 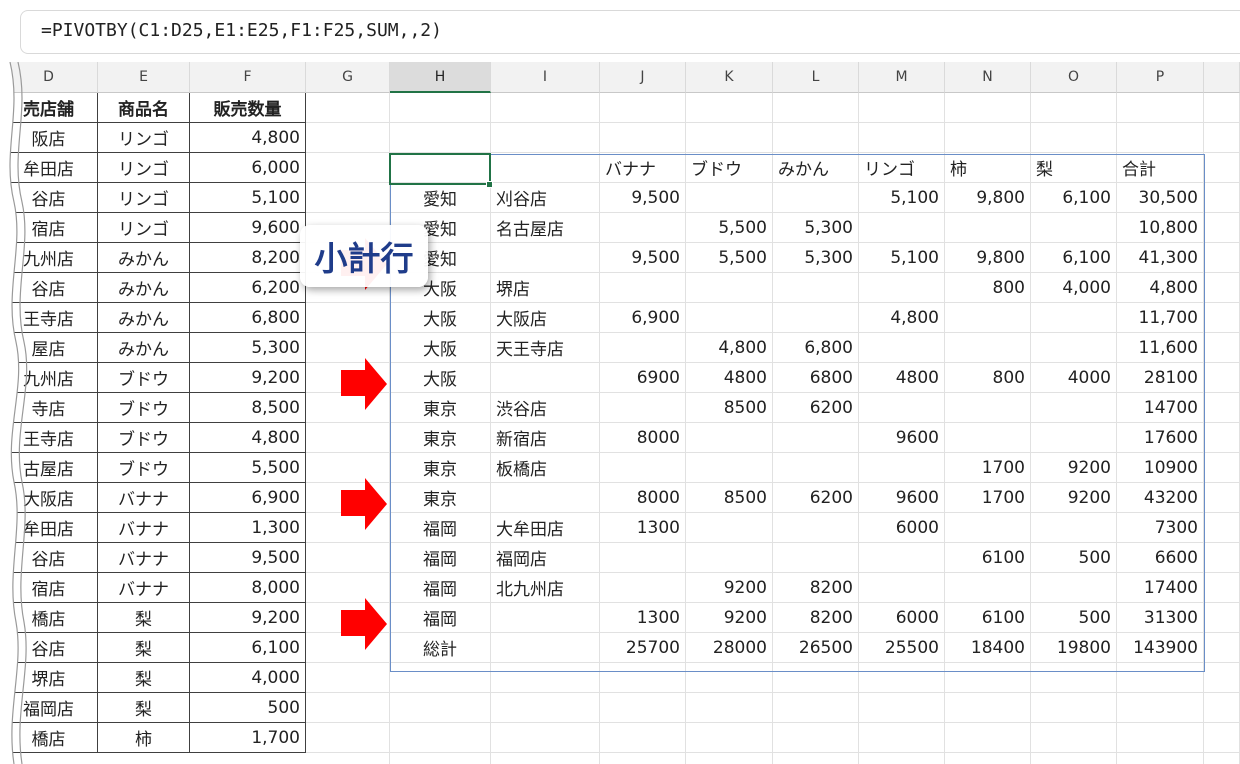 I want to click on pivot-cell: 新宿店, so click(x=545, y=438).